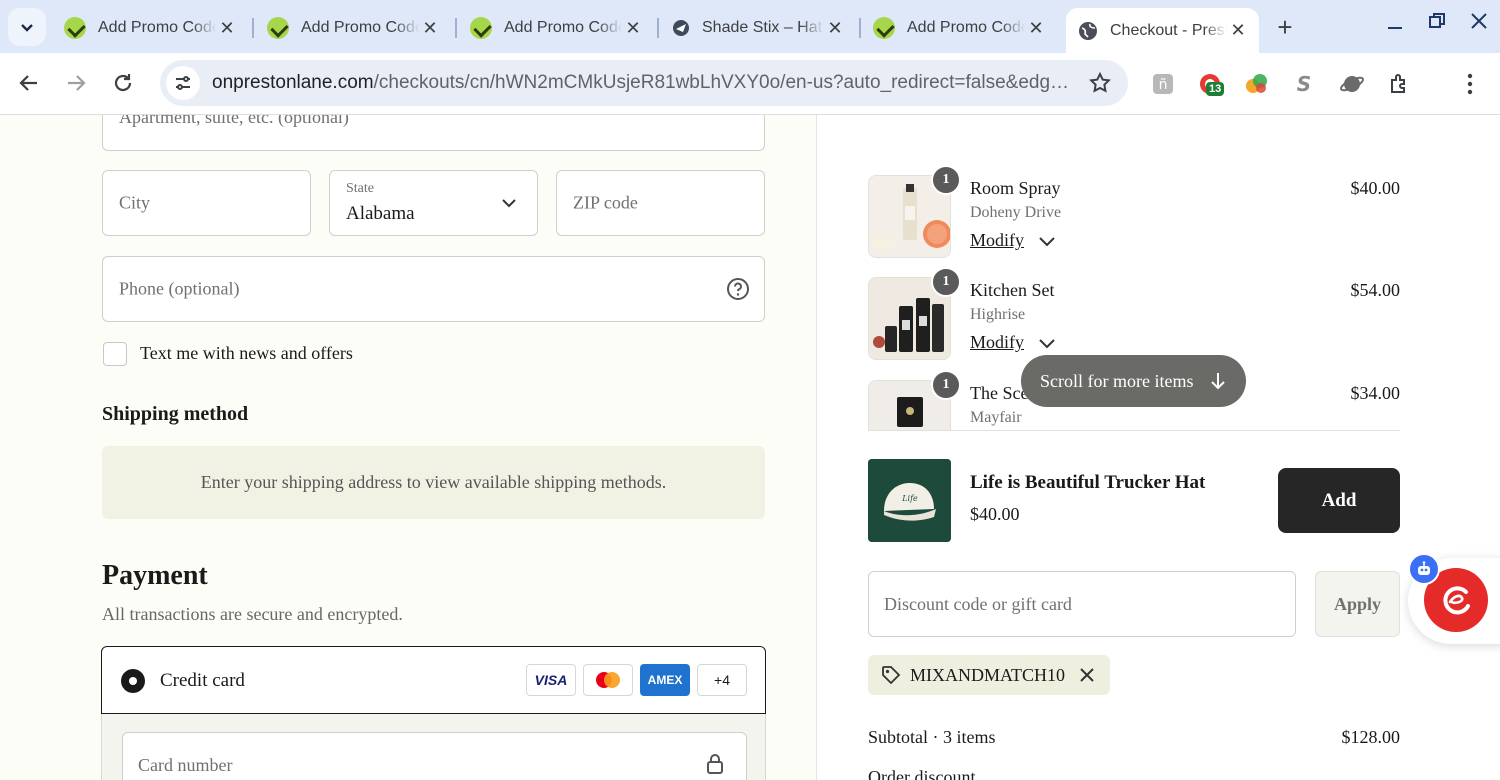  What do you see at coordinates (1339, 500) in the screenshot?
I see `add-upsell-button: Add` at bounding box center [1339, 500].